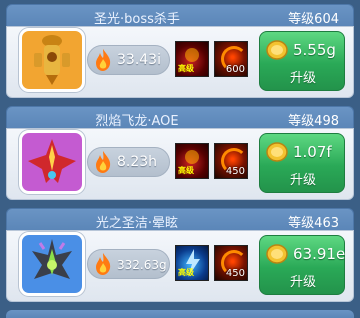 The image size is (360, 318). What do you see at coordinates (319, 254) in the screenshot?
I see `upgrade-cost: 63.91e` at bounding box center [319, 254].